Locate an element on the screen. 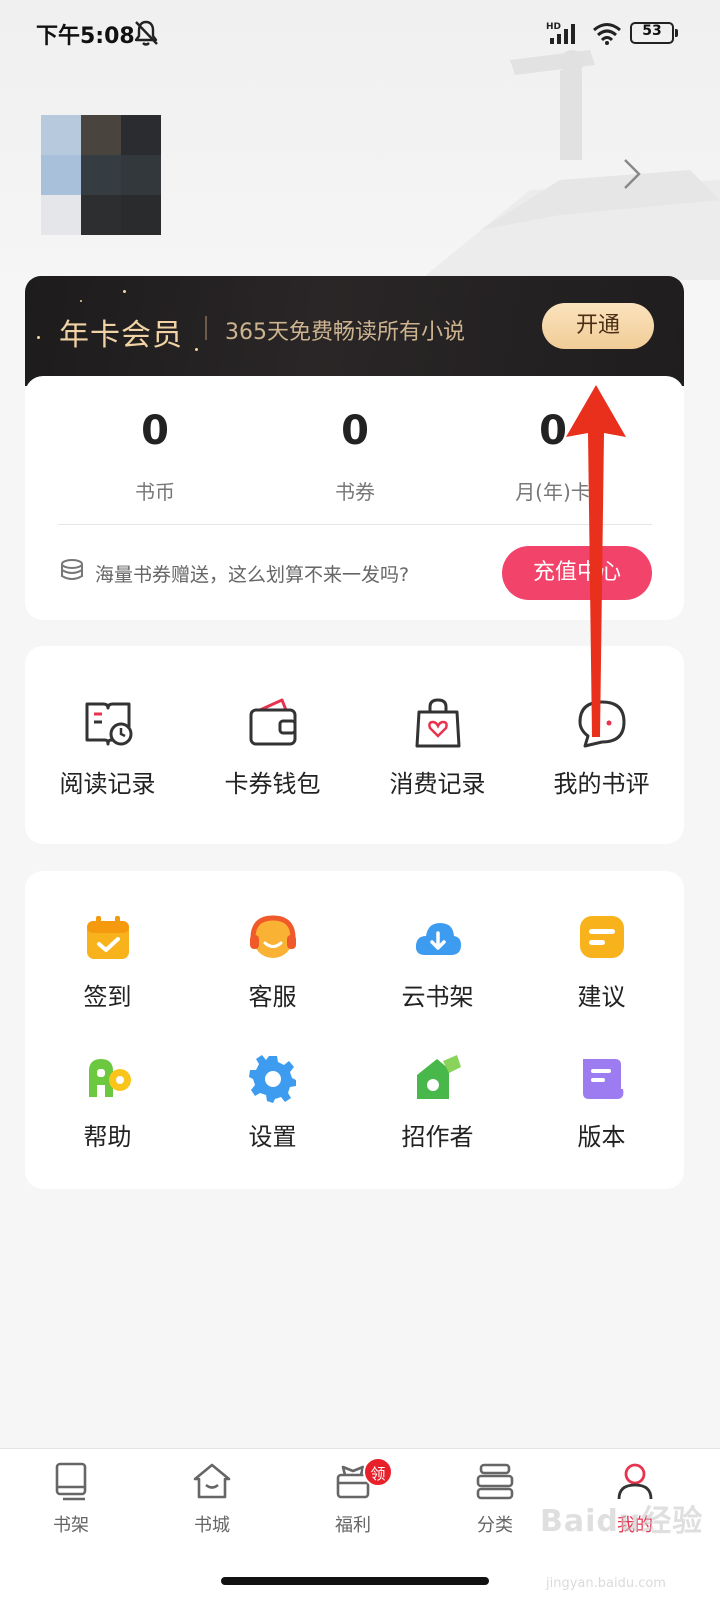 Image resolution: width=720 pixels, height=1600 pixels. baidu-watermark: Baidu经验 jingyan.baidu.com is located at coordinates (630, 1540).